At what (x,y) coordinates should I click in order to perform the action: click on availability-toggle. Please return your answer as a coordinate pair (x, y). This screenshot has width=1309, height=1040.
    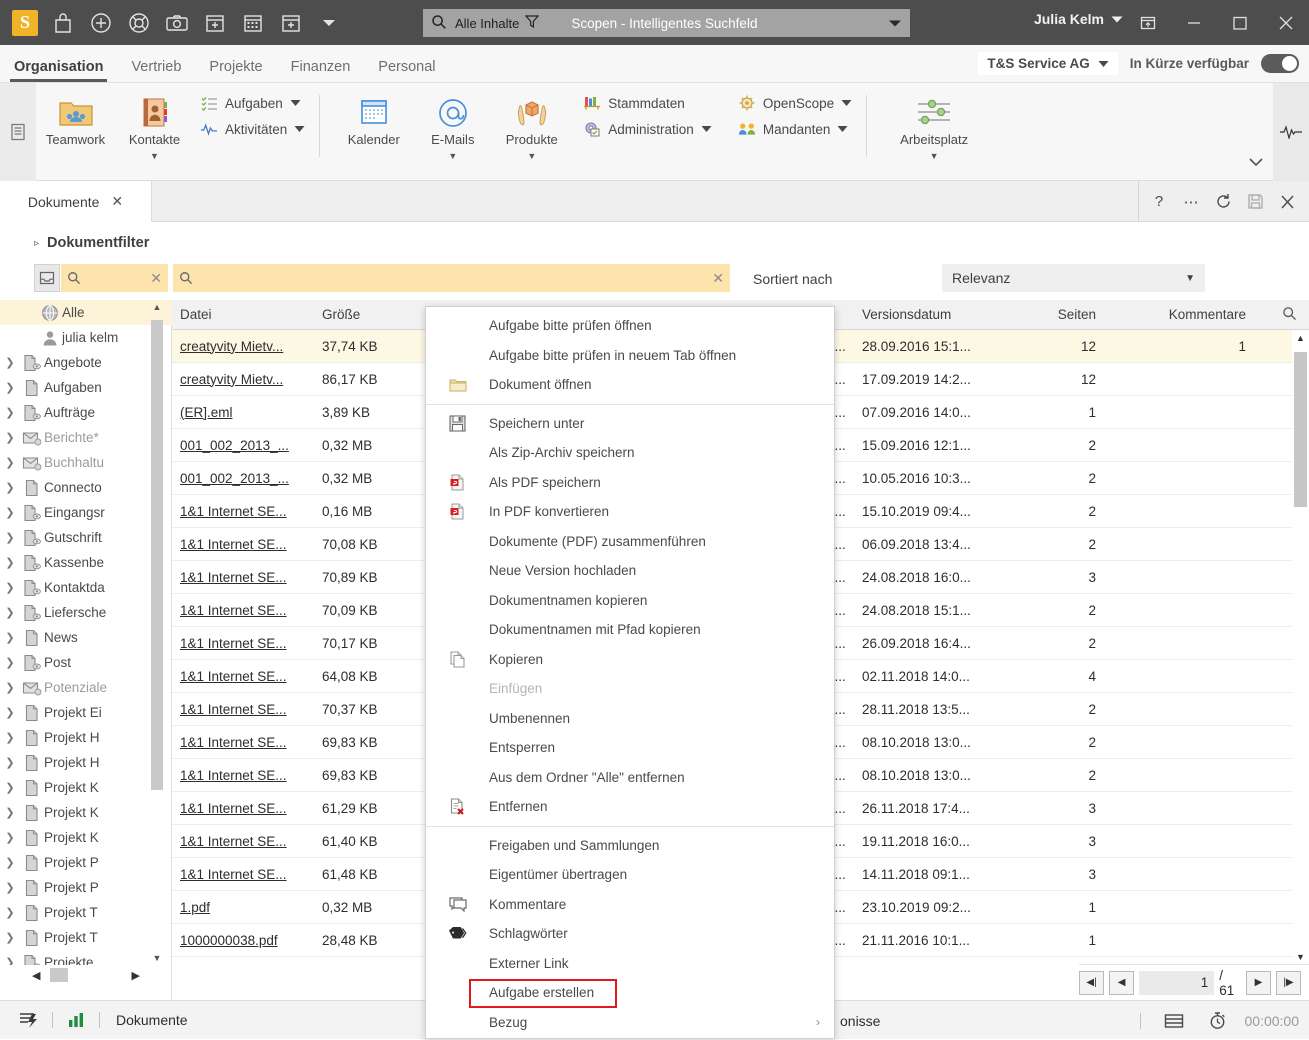
    Looking at the image, I should click on (1280, 63).